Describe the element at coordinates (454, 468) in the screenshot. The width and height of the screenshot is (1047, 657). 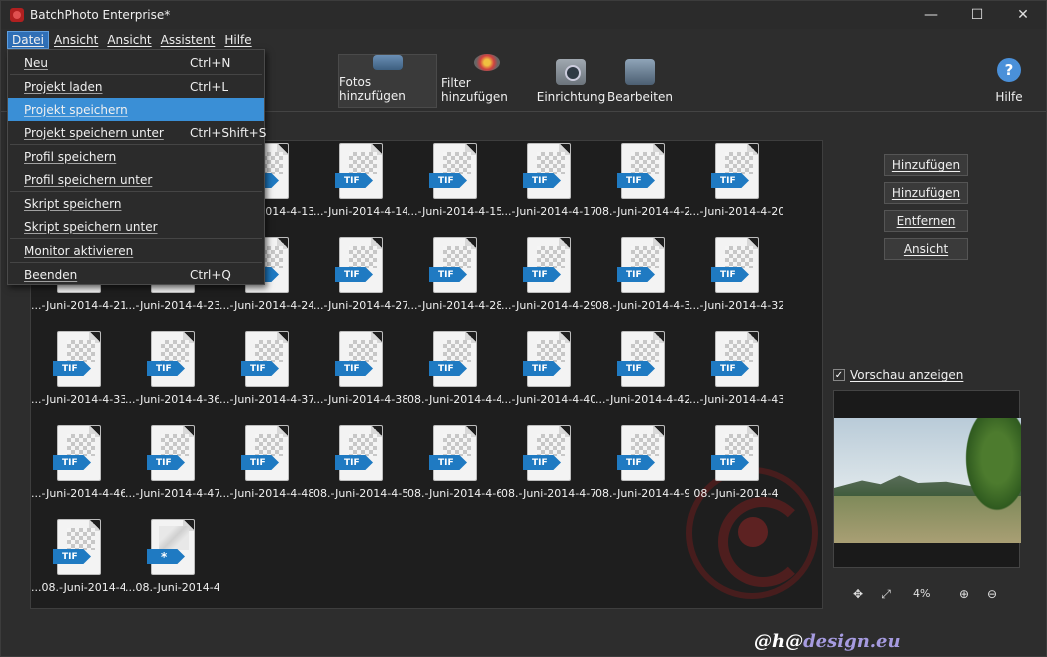
I see `file-item: TIF 08.-Juni-2014-4-6` at that location.